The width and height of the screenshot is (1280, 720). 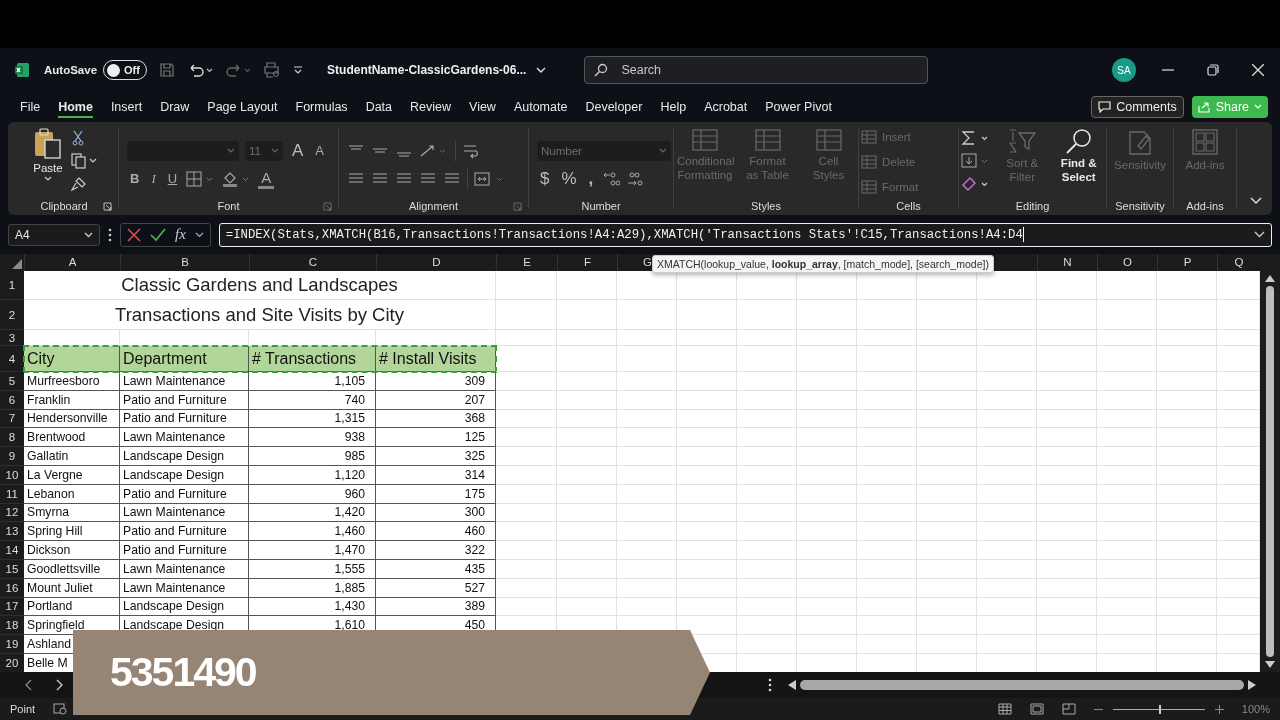 What do you see at coordinates (545, 178) in the screenshot?
I see `currency-button: $` at bounding box center [545, 178].